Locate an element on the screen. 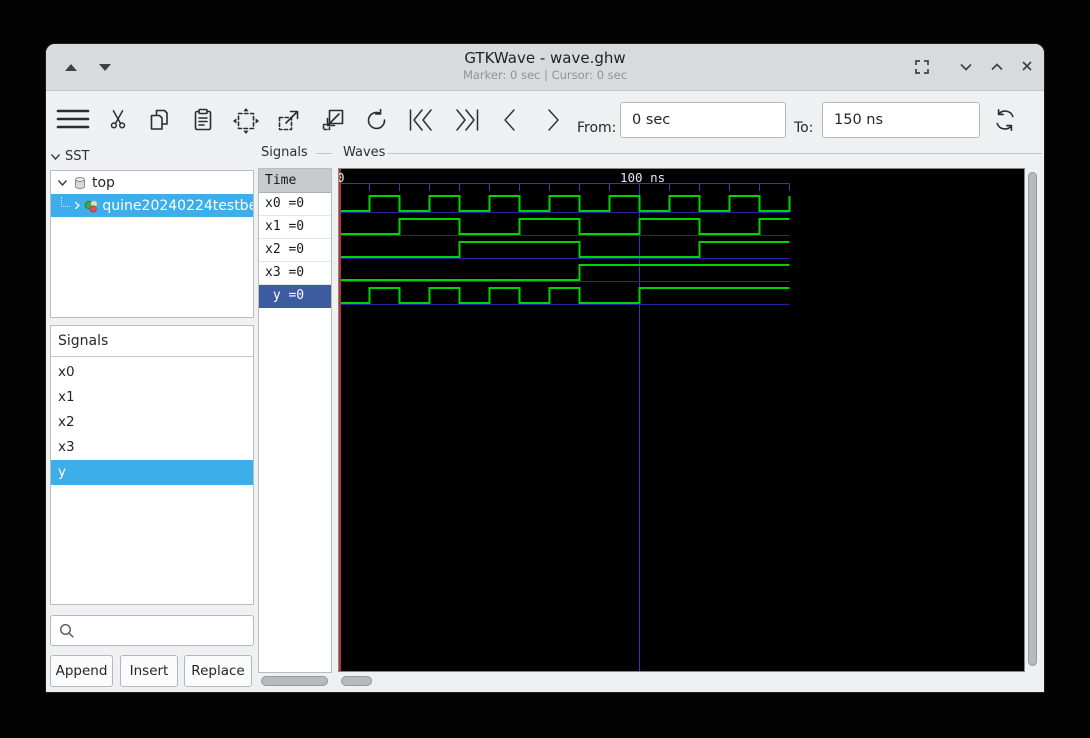 Image resolution: width=1090 pixels, height=738 pixels. tree-guide-line is located at coordinates (65, 201).